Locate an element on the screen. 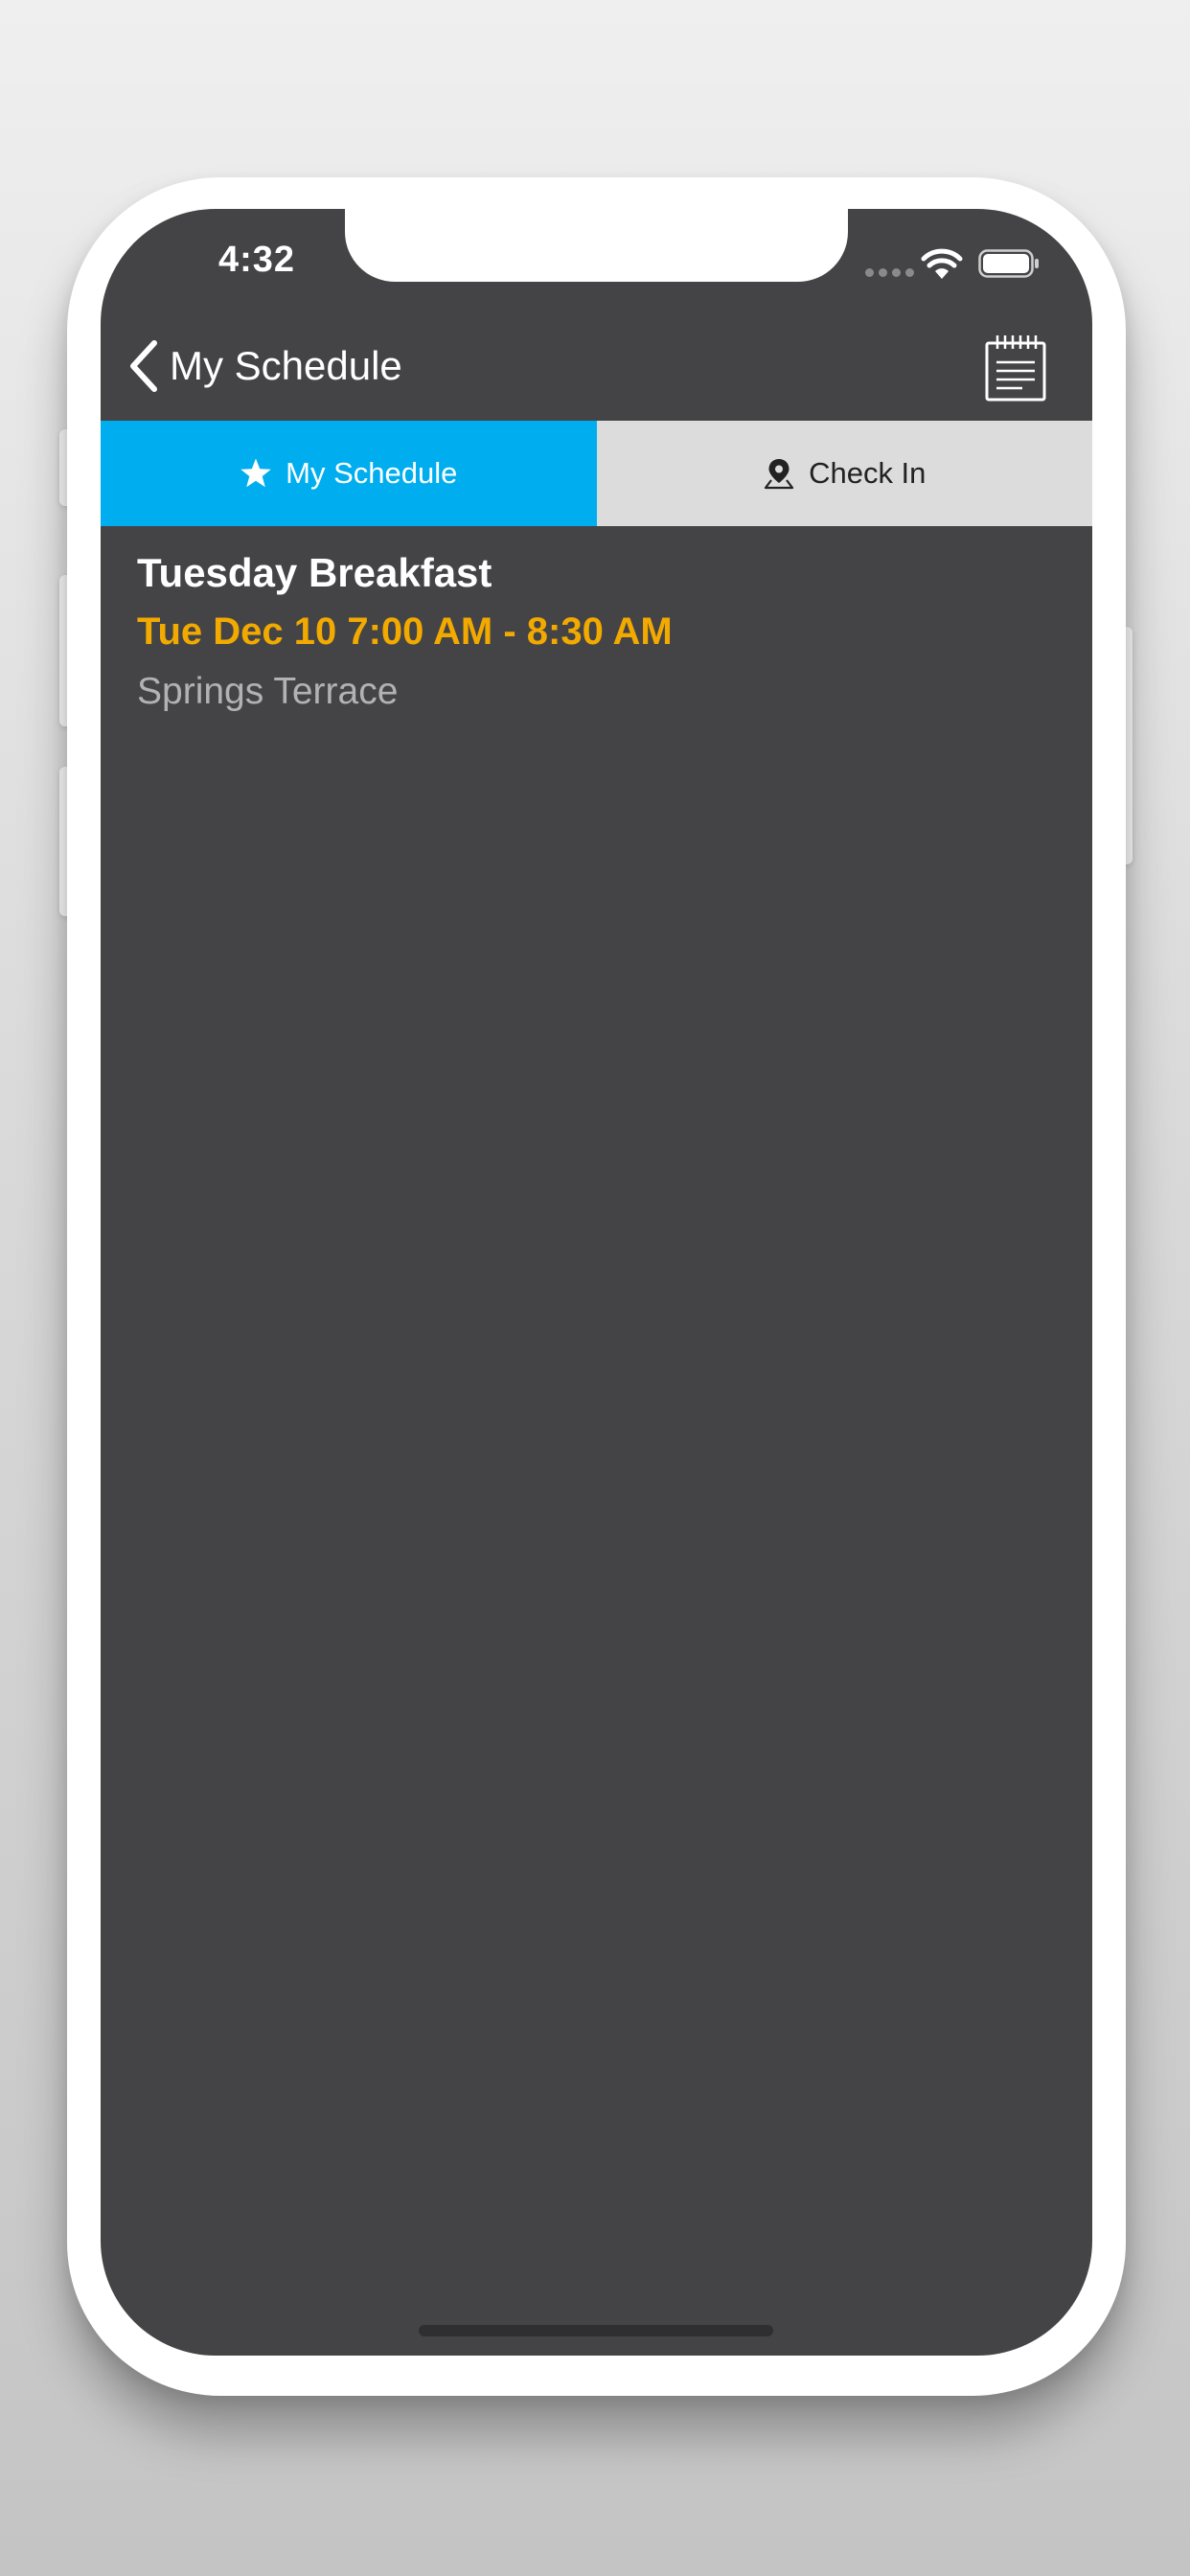 The height and width of the screenshot is (2576, 1190). notch is located at coordinates (596, 245).